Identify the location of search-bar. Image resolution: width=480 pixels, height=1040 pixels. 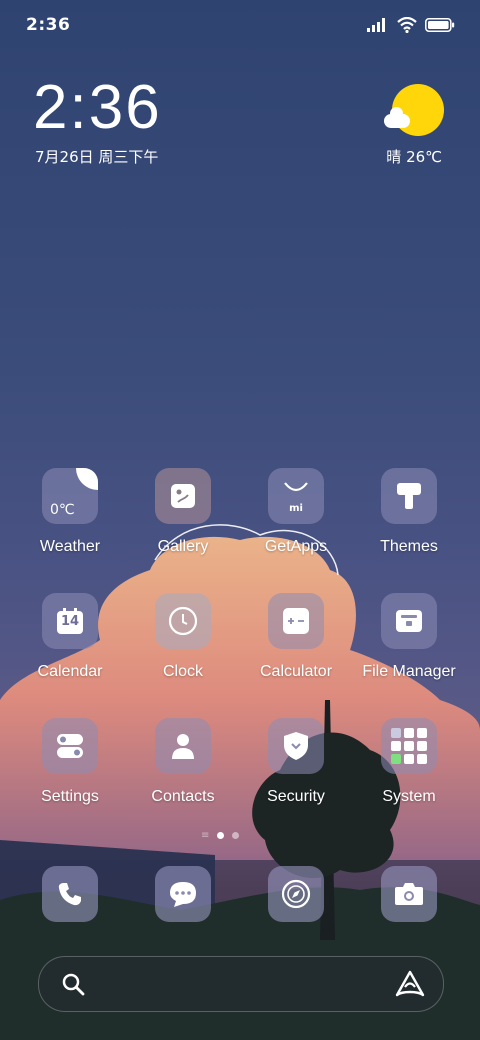
(241, 984).